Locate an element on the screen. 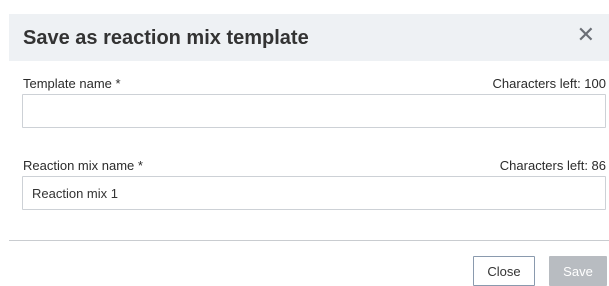  close-icon: ✕ is located at coordinates (586, 35).